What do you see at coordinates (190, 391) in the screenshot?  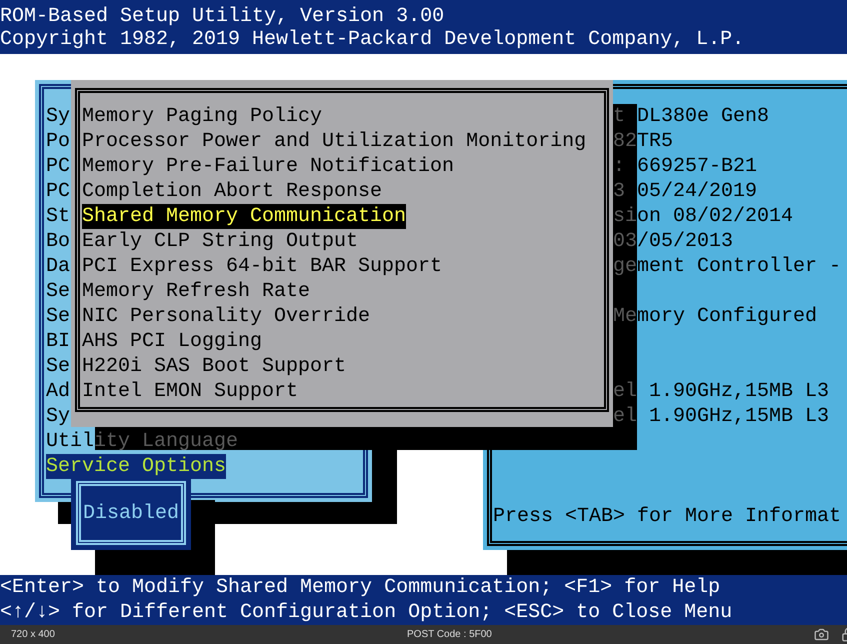 I see `option-item: Intel EMON Support` at bounding box center [190, 391].